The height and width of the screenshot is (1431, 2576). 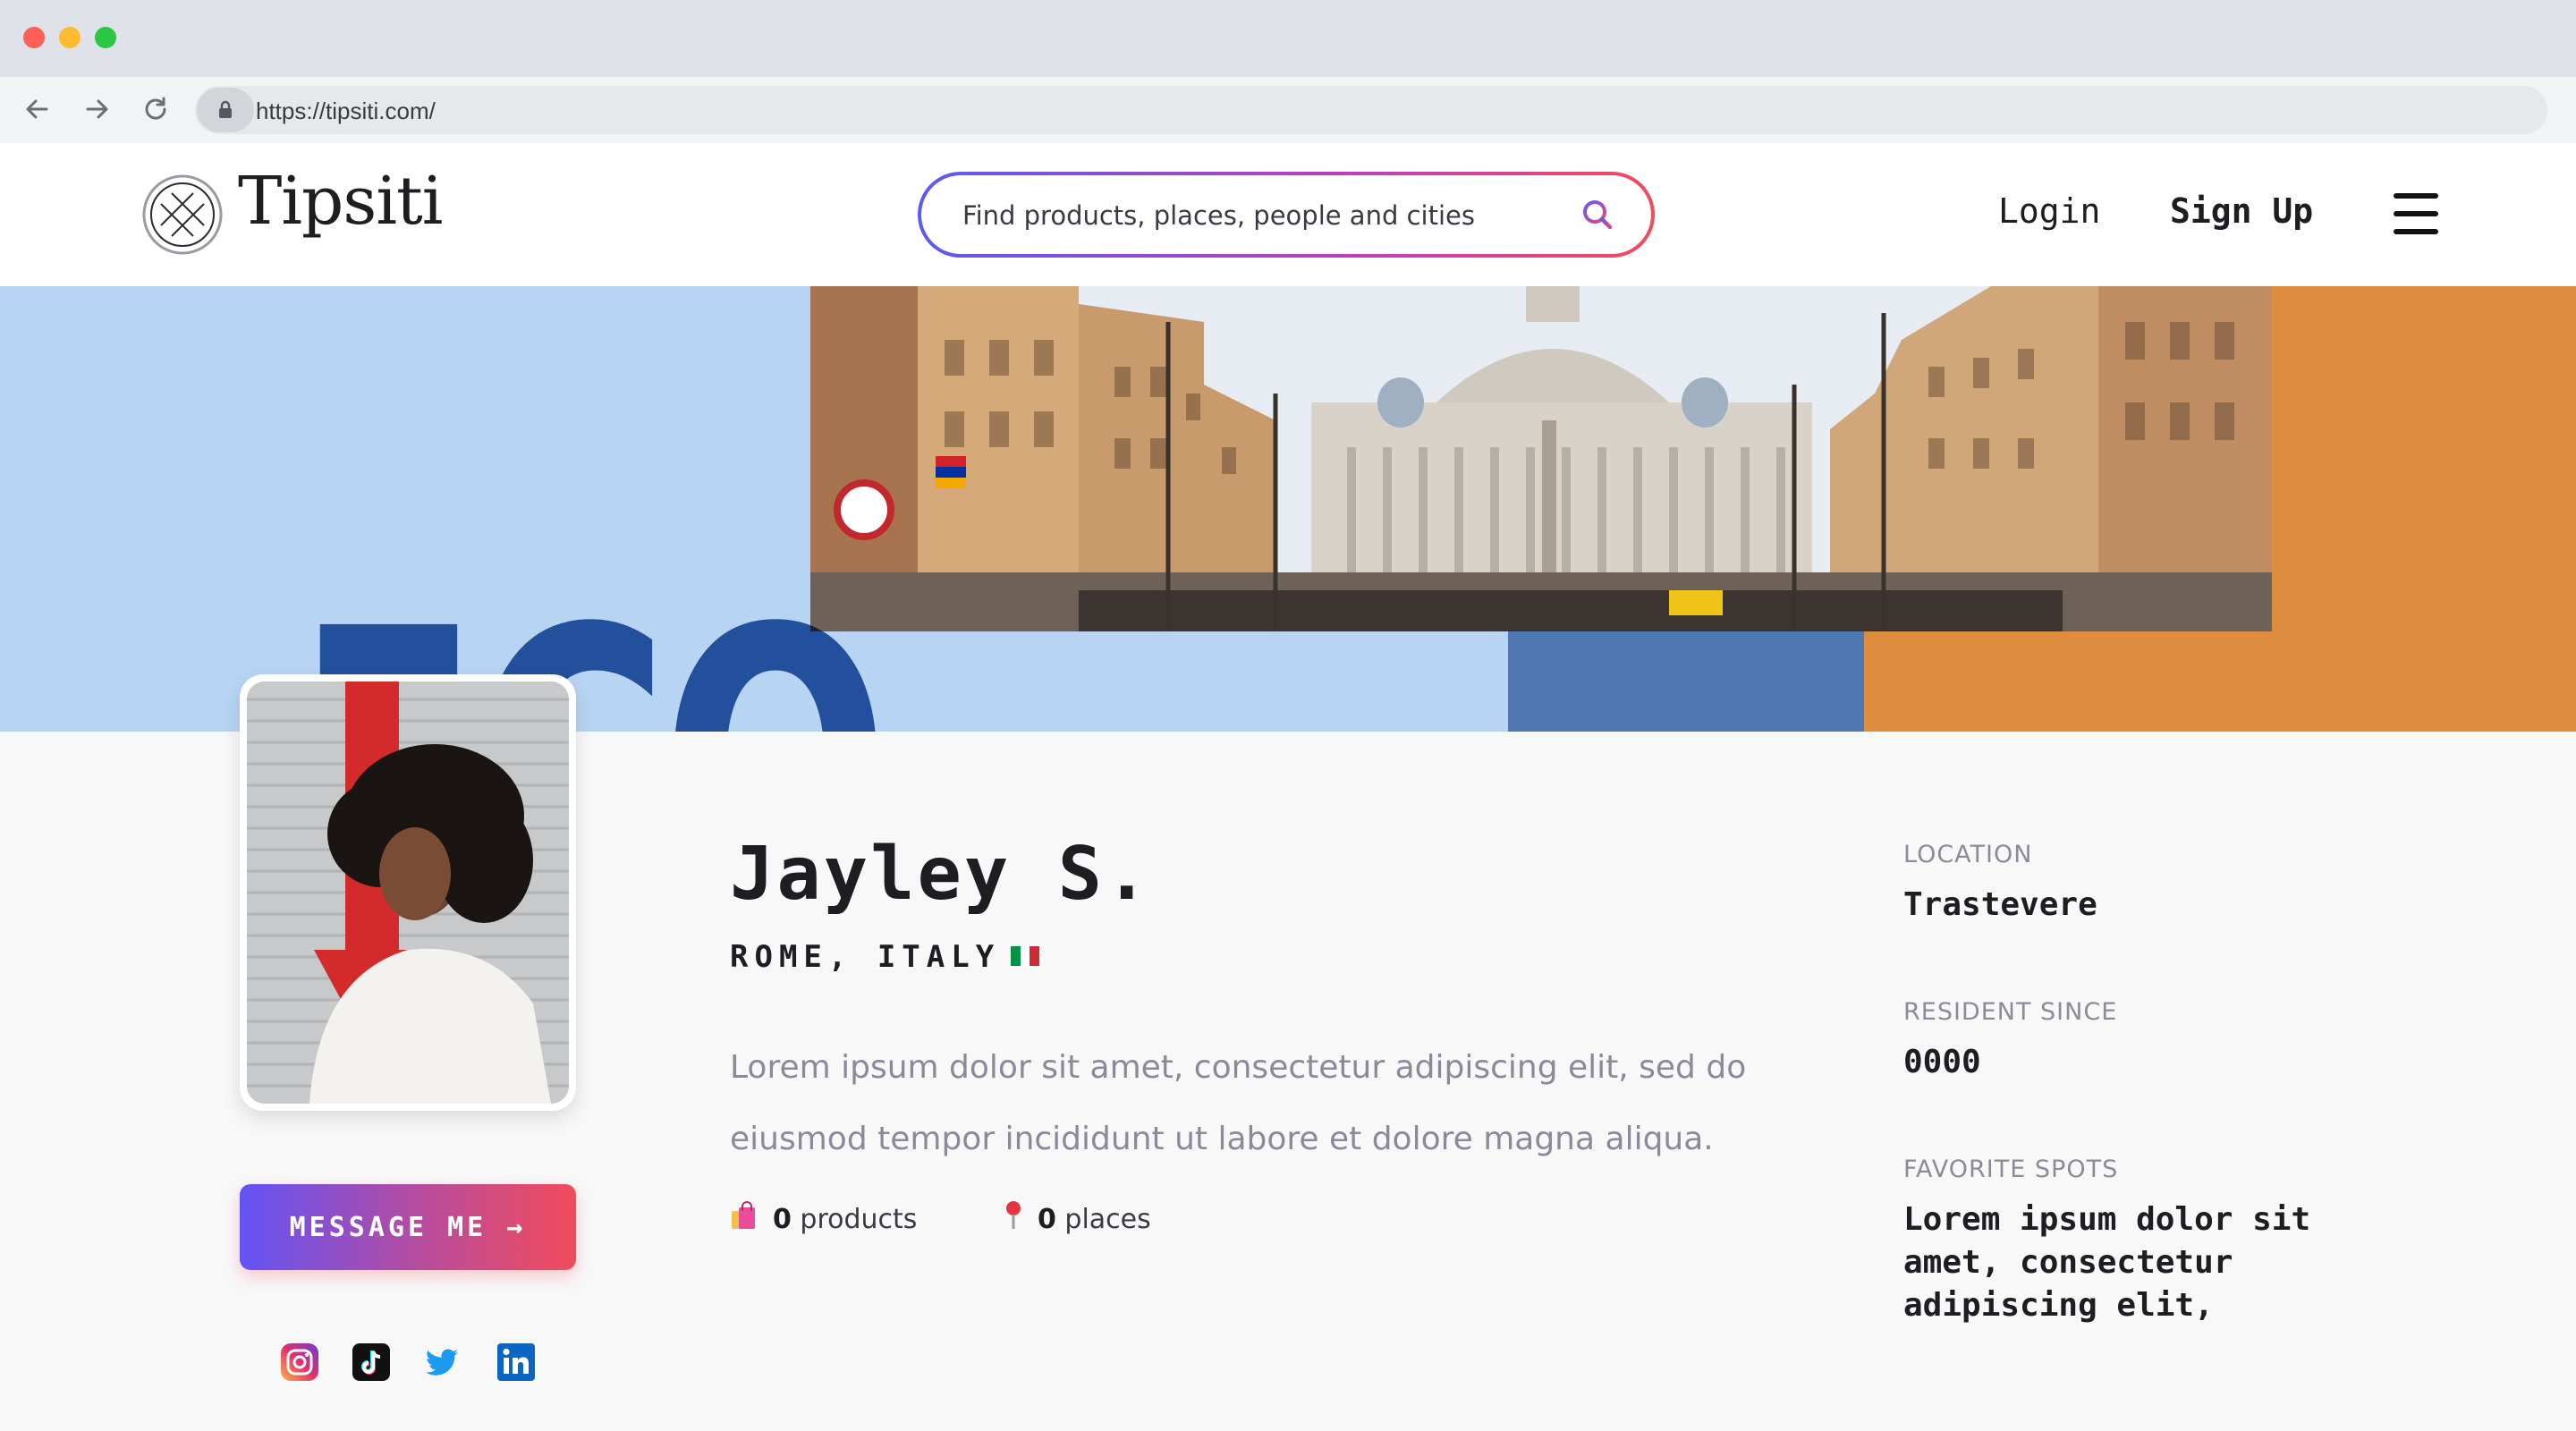 I want to click on message-me-button: MESSAGE ME →, so click(x=408, y=1227).